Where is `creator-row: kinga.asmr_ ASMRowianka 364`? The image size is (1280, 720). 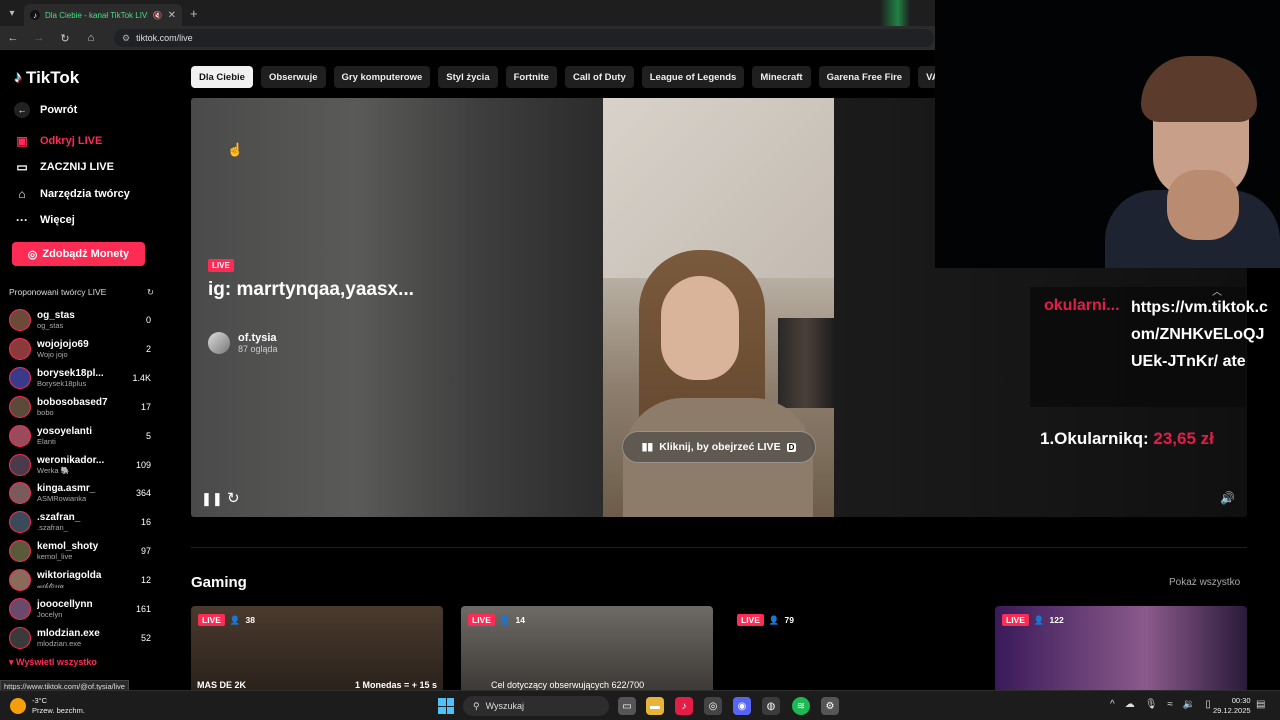 creator-row: kinga.asmr_ ASMRowianka 364 is located at coordinates (80, 493).